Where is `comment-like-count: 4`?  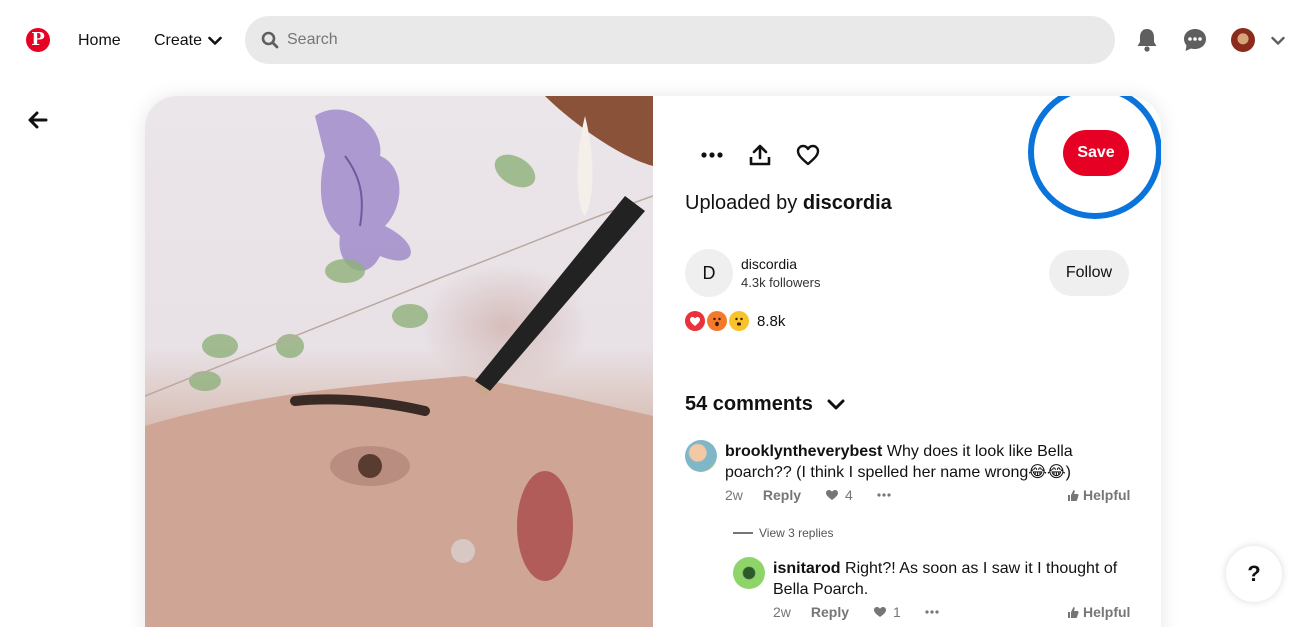
comment-like-count: 4 is located at coordinates (849, 495).